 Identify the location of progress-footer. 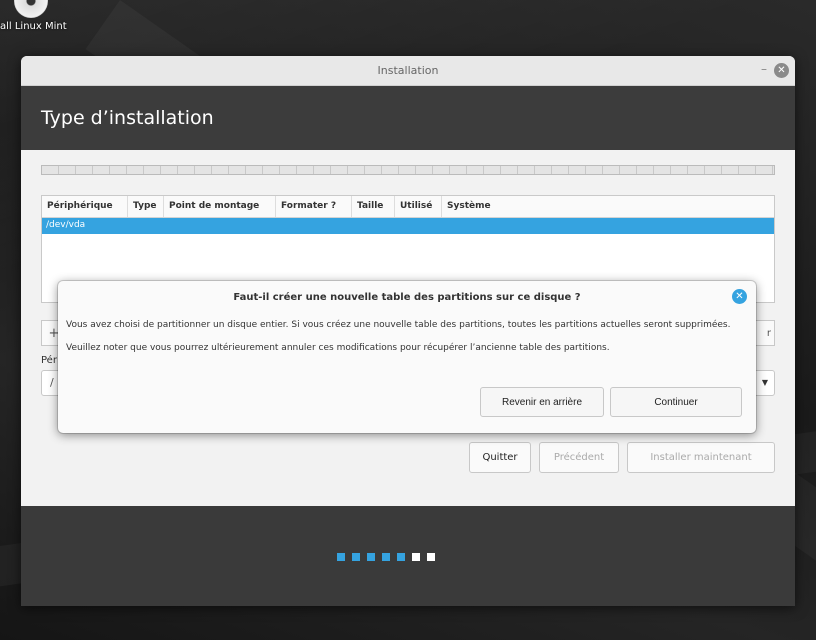
(408, 556).